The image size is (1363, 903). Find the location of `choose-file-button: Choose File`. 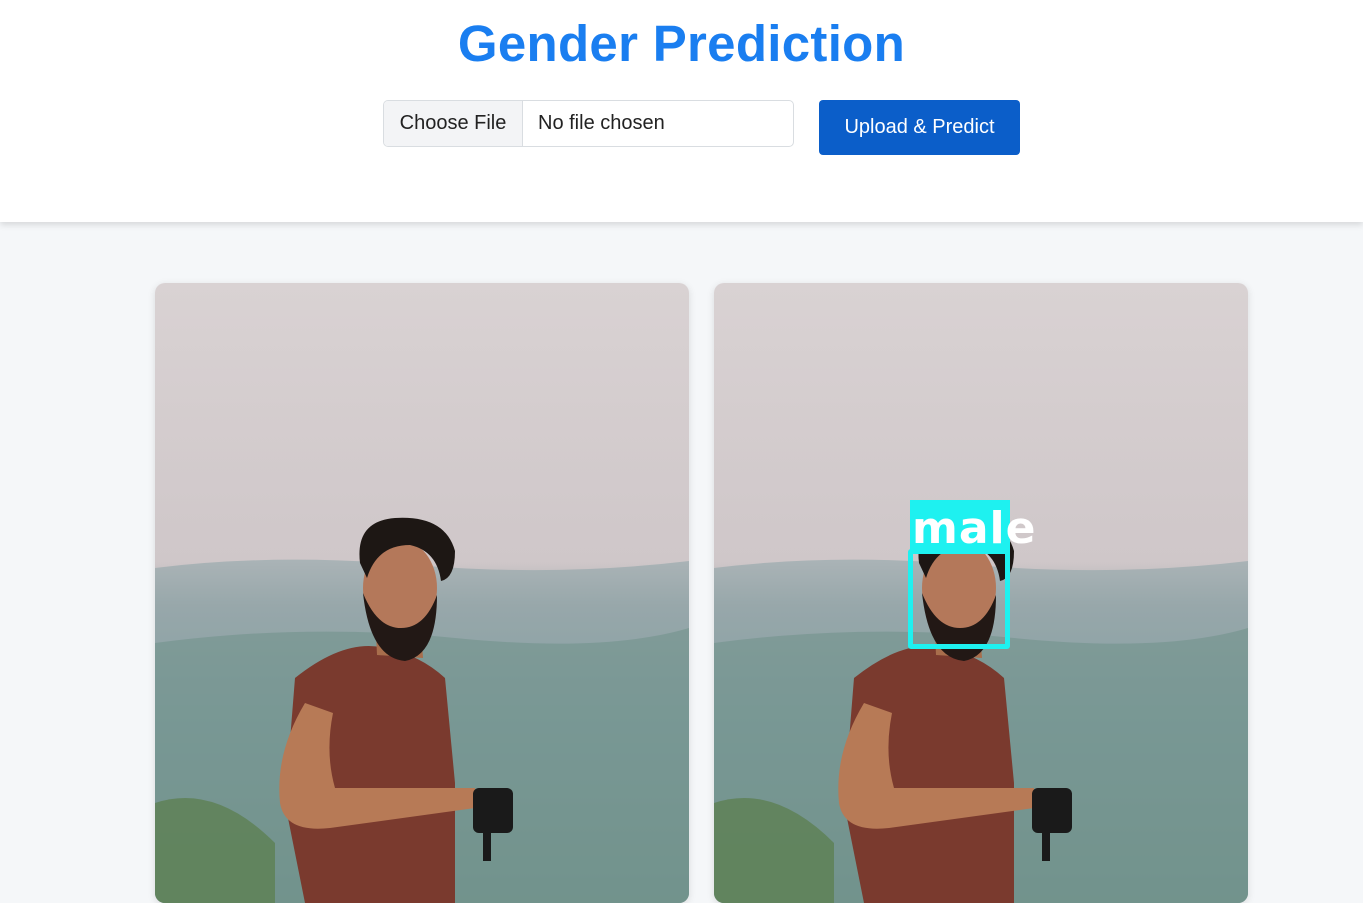

choose-file-button: Choose File is located at coordinates (453, 123).